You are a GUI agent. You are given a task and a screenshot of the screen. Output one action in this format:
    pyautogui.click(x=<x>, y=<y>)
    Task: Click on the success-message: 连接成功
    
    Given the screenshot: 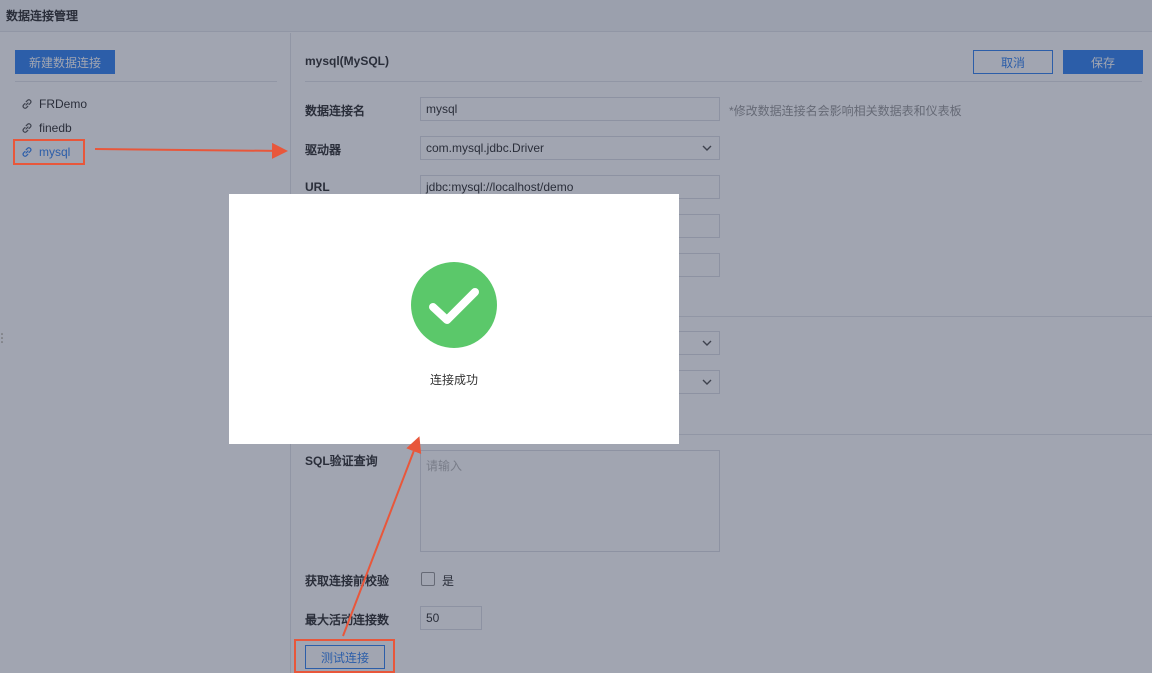 What is the action you would take?
    pyautogui.click(x=453, y=380)
    